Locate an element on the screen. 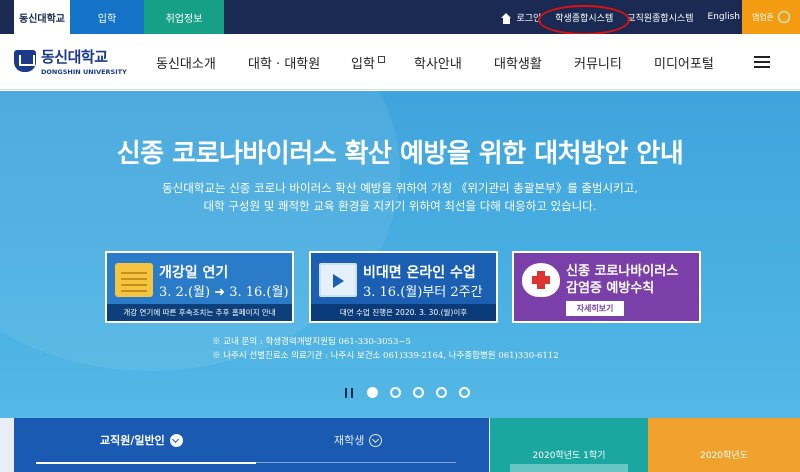 The width and height of the screenshot is (800, 472). card-footnote: 대면 수업 진행은 2020. 3. 30.(월)이후 is located at coordinates (403, 312).